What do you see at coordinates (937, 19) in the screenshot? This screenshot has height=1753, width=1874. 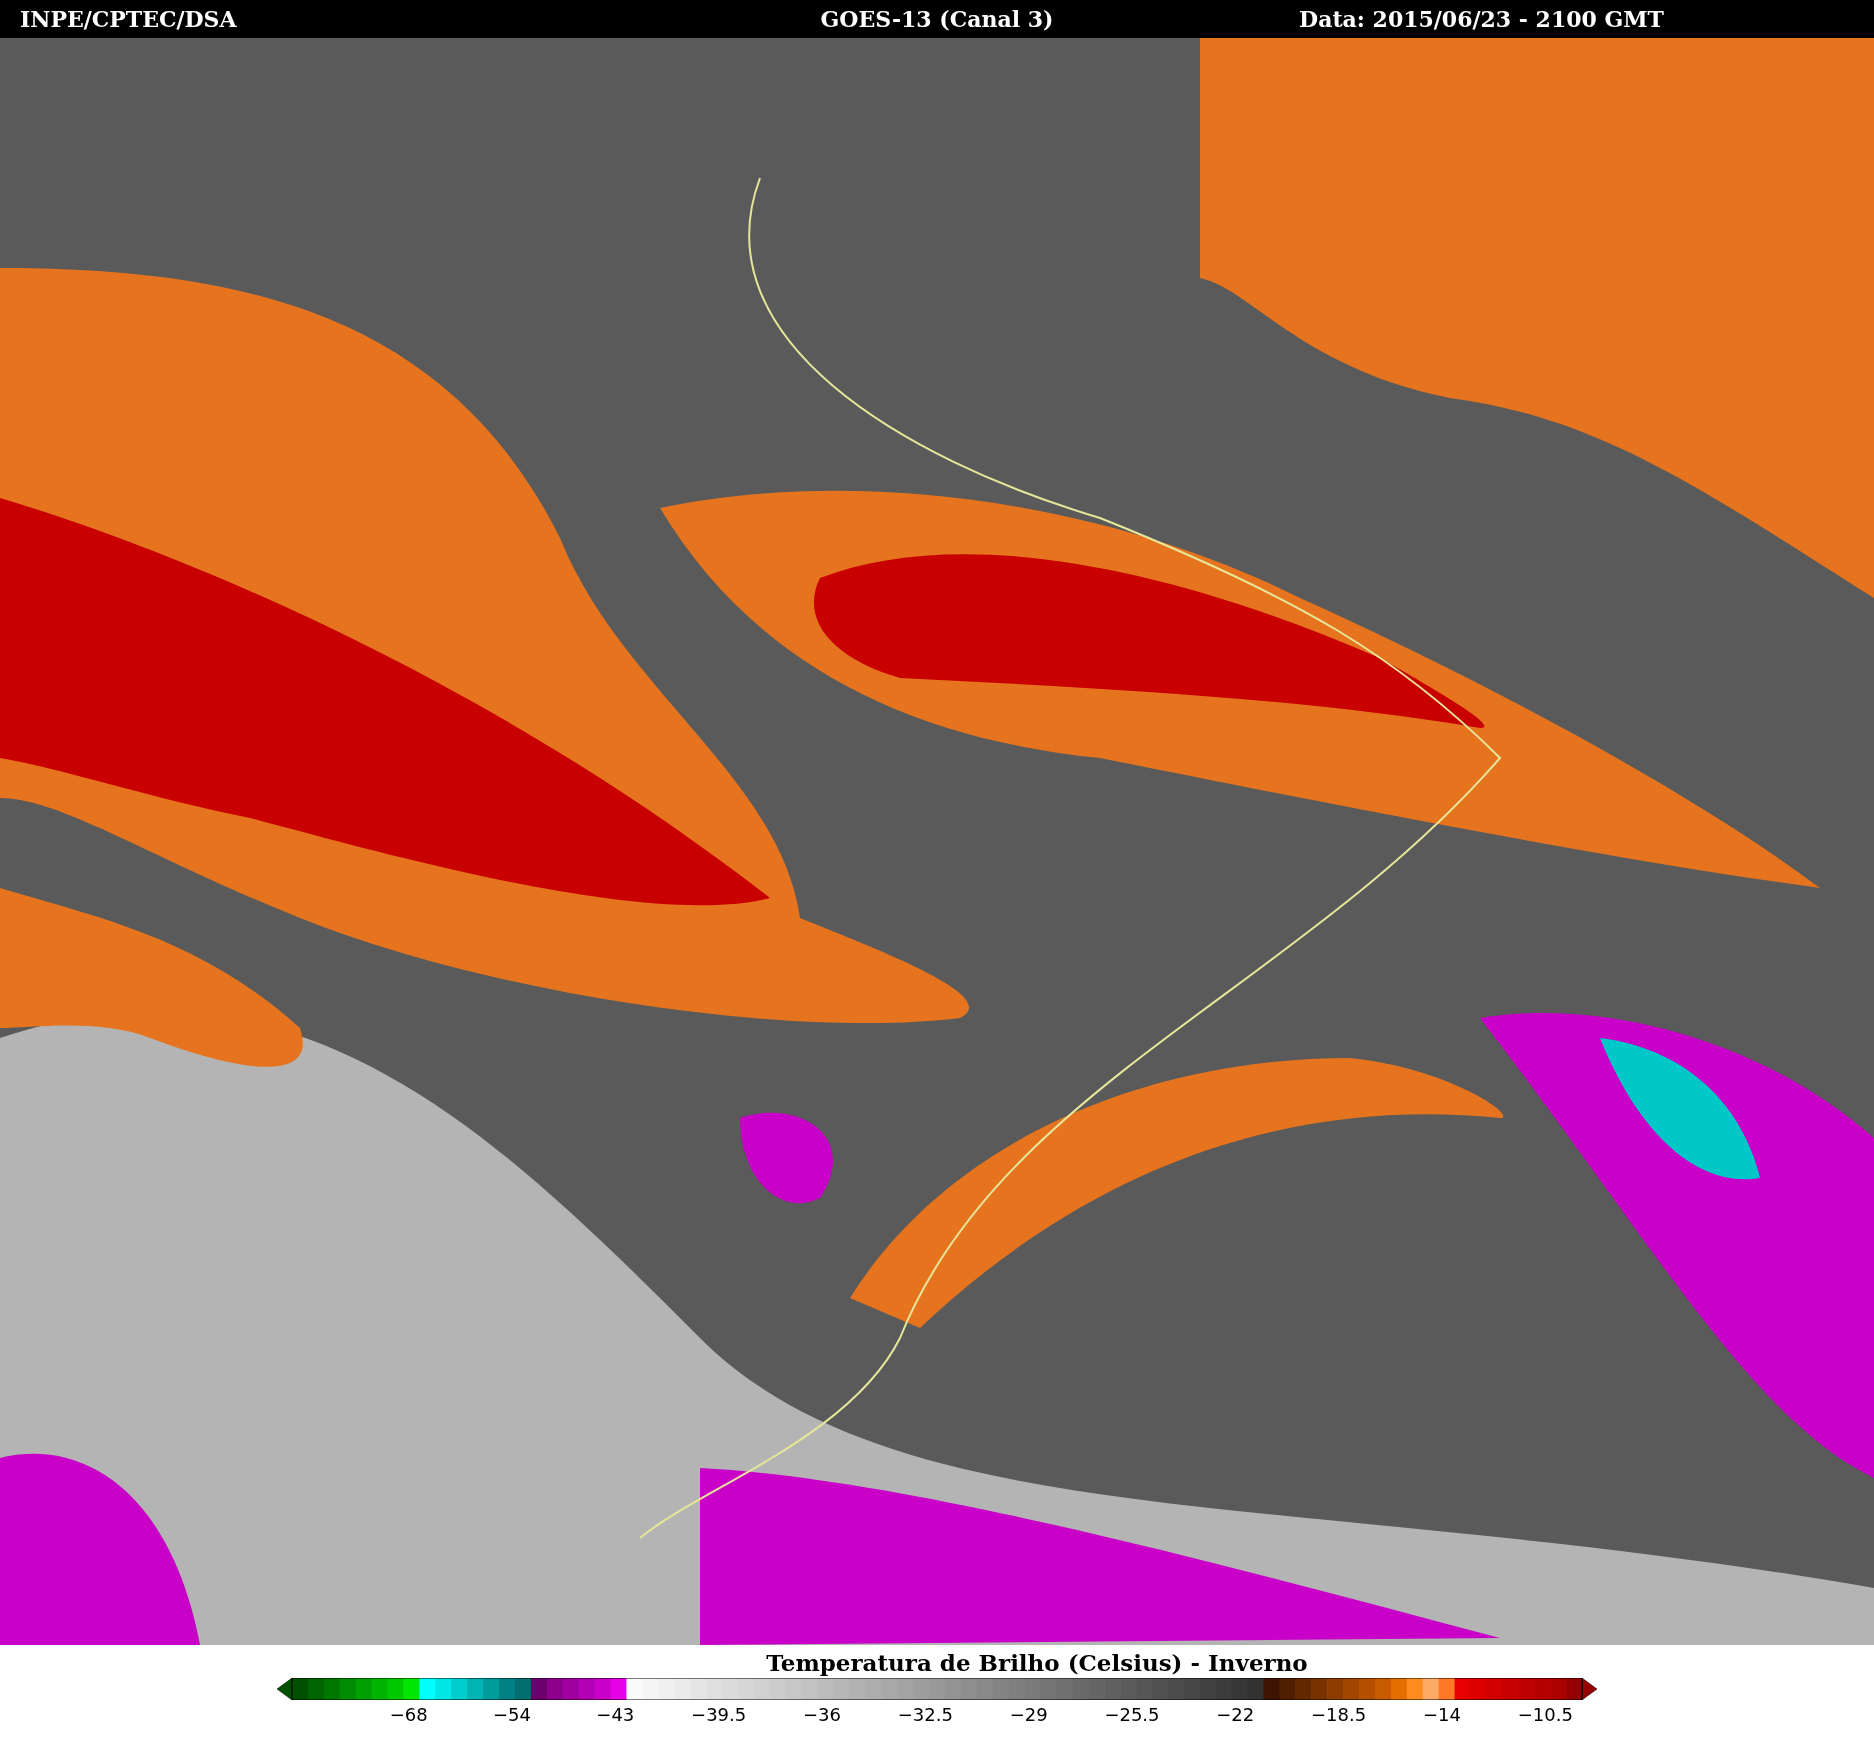 I see `satellite-label: GOES-13 (Canal 3)` at bounding box center [937, 19].